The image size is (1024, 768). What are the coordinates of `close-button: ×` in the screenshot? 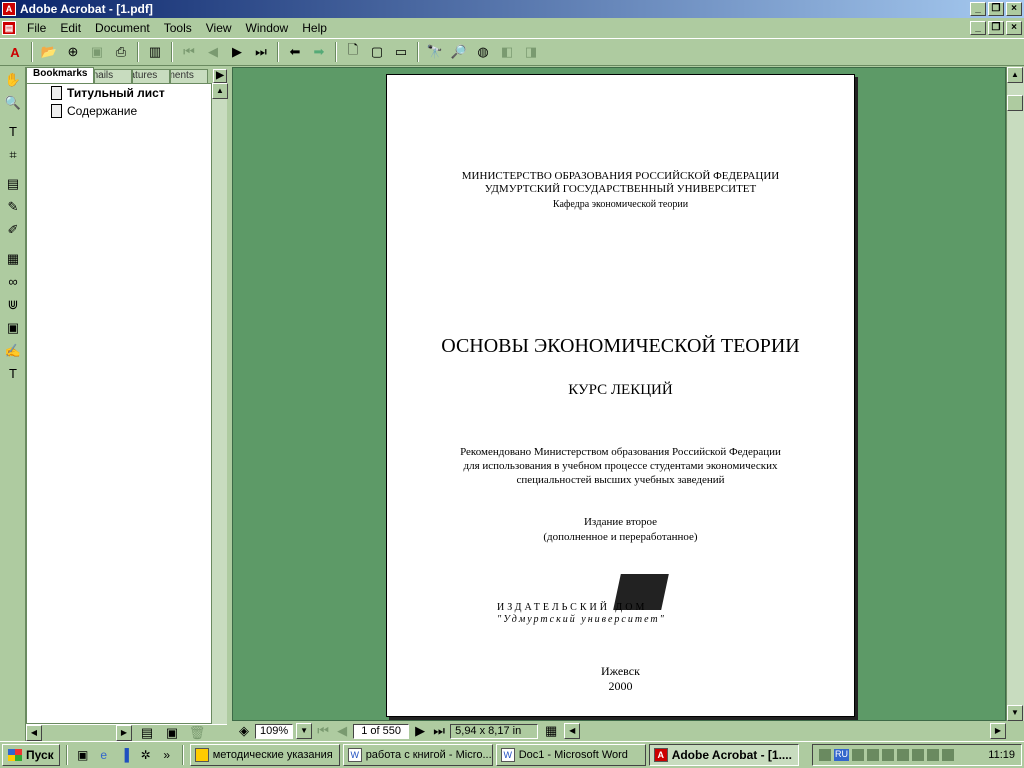 It's located at (1014, 9).